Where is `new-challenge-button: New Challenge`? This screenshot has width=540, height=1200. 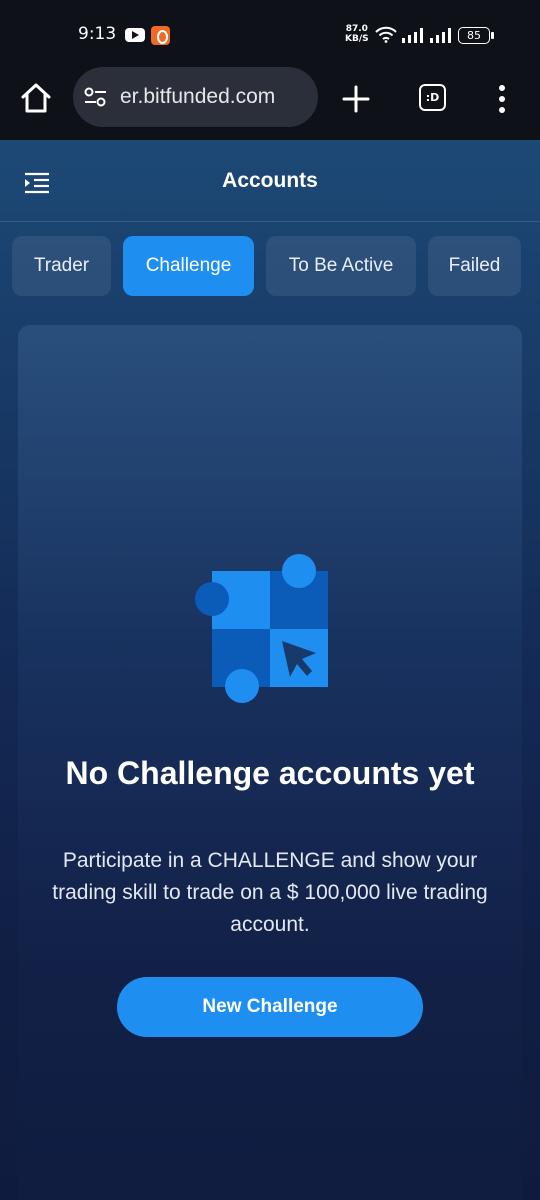
new-challenge-button: New Challenge is located at coordinates (270, 1007).